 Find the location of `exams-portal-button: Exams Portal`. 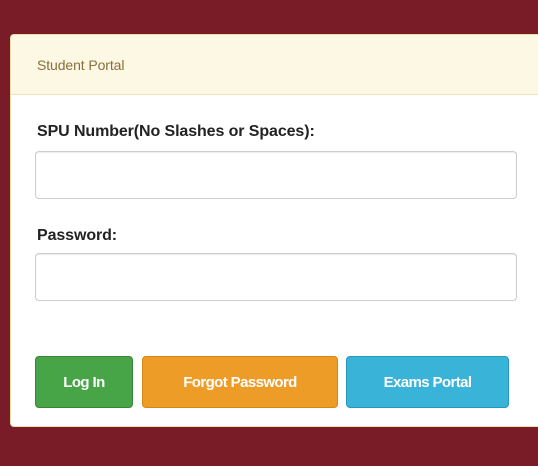

exams-portal-button: Exams Portal is located at coordinates (427, 382).